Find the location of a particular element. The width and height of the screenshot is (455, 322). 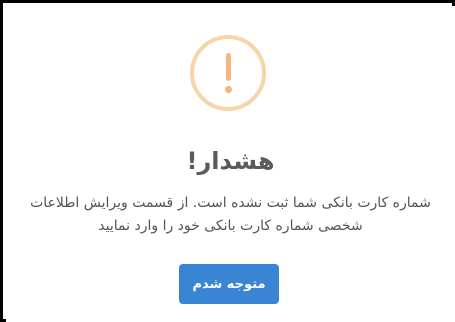

warning-icon-bar is located at coordinates (228, 67).